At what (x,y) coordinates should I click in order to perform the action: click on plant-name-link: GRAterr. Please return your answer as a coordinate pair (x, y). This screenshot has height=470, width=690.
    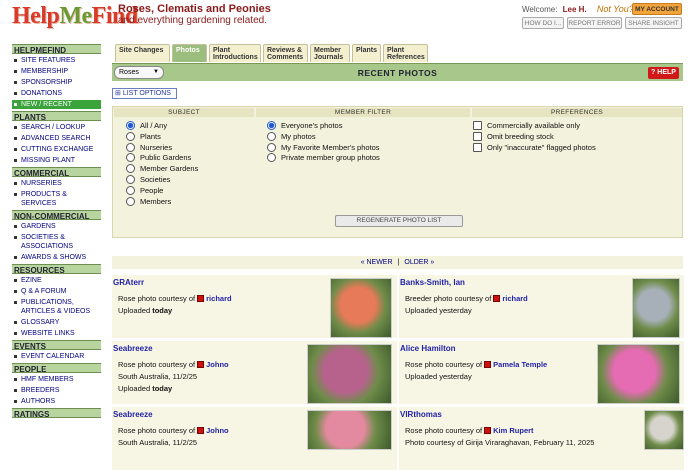
    Looking at the image, I should click on (128, 282).